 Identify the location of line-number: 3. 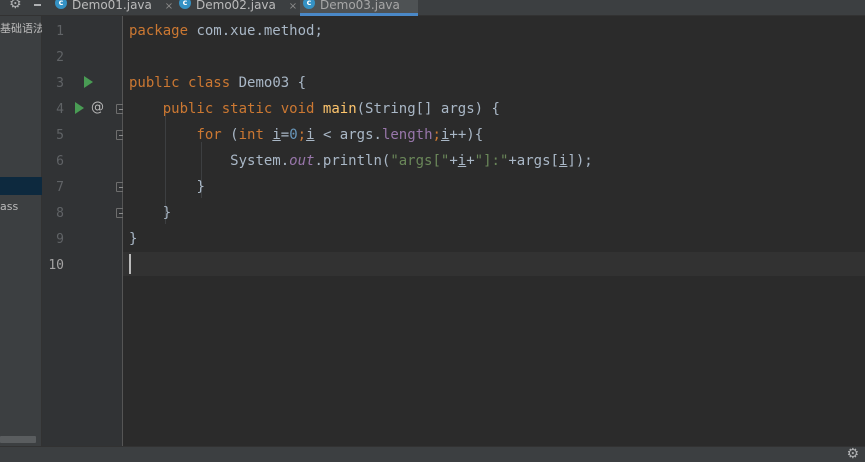
(60, 83).